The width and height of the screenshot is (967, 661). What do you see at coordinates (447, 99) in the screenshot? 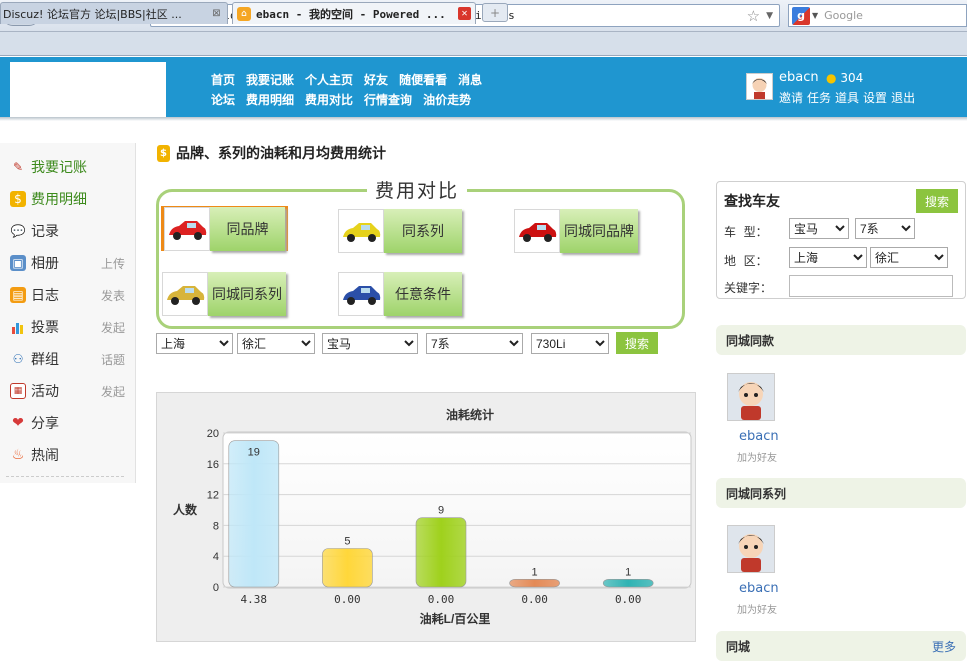
I see `nav-oil-price: 油价走势` at bounding box center [447, 99].